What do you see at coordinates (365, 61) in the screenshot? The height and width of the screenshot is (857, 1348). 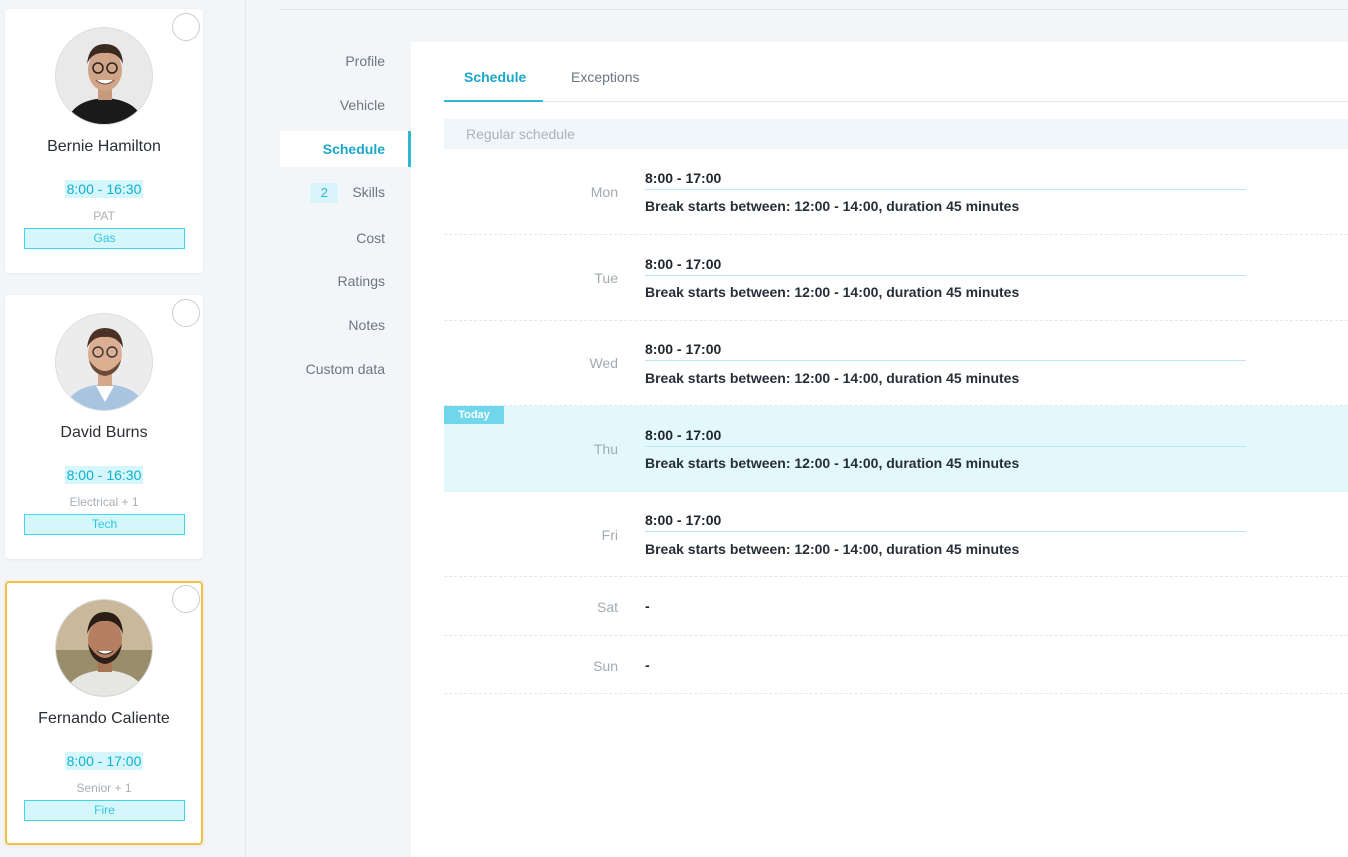 I see `nav-profile: Profile` at bounding box center [365, 61].